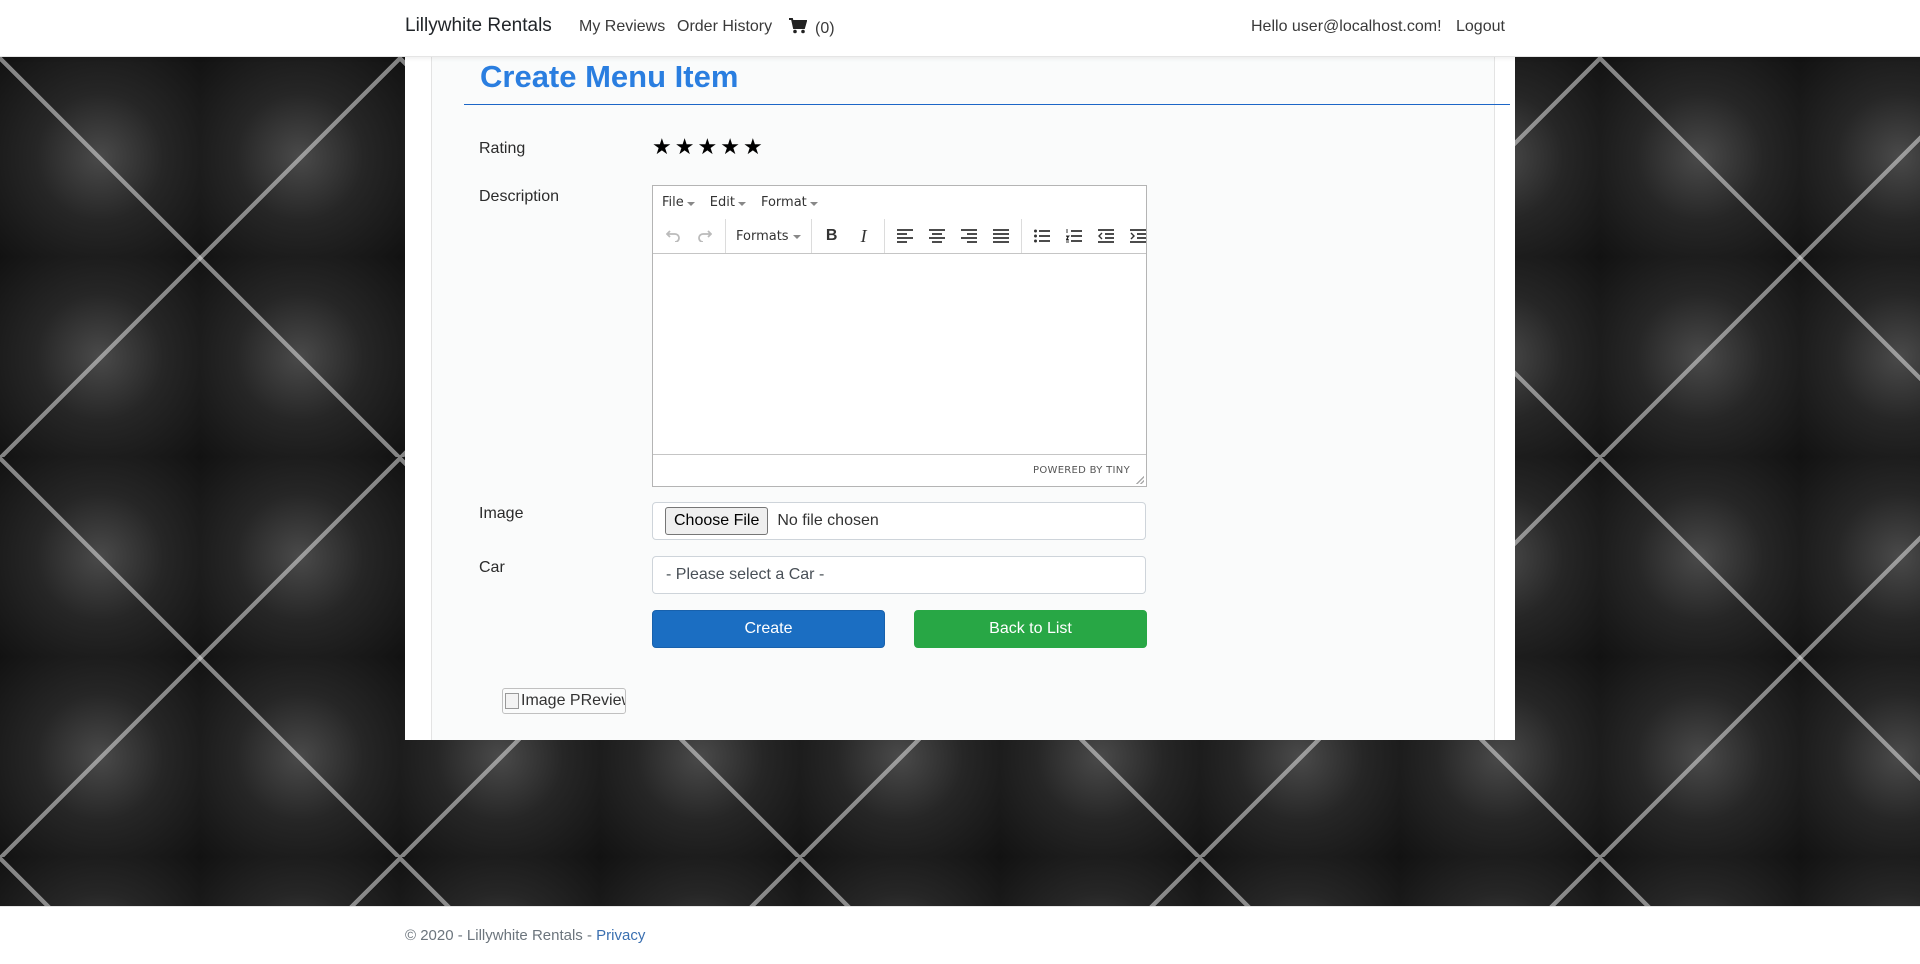 This screenshot has height=964, width=1920. Describe the element at coordinates (478, 26) in the screenshot. I see `brand-link: Lillywhite Rentals` at that location.